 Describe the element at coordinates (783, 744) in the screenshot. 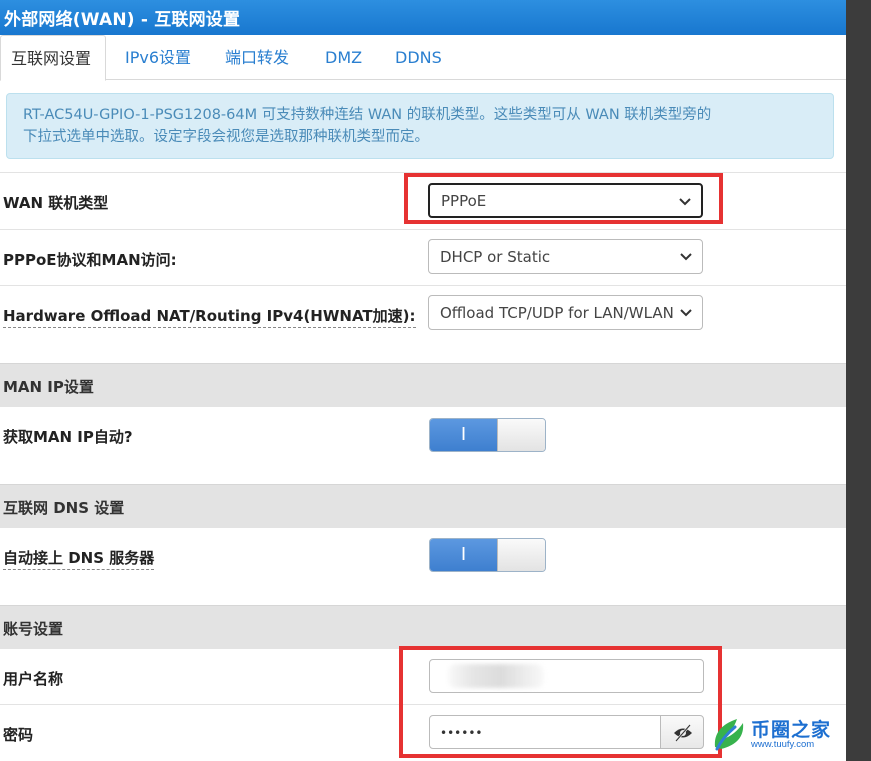

I see `watermark-url: www.tuufy.com` at that location.